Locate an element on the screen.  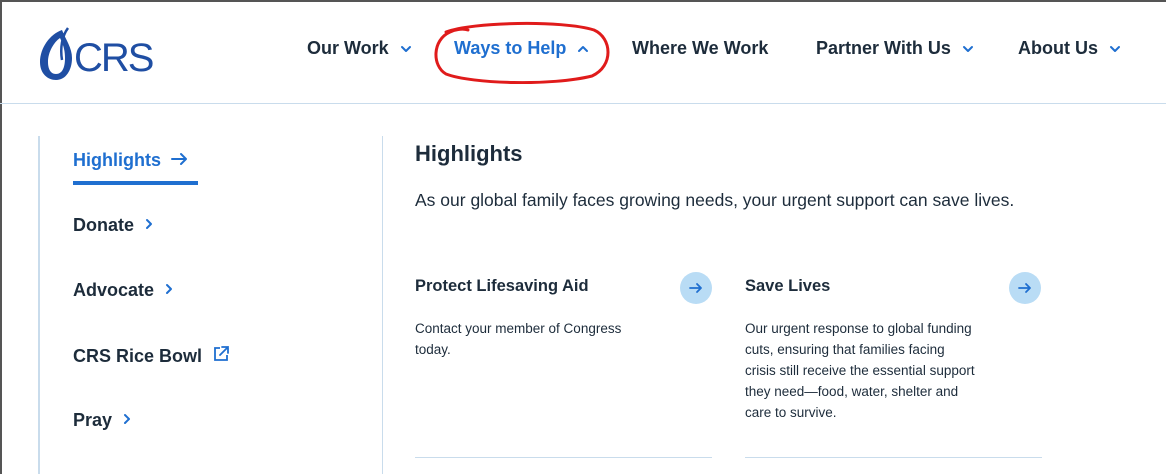
sidebar-item-highlights: Highlights is located at coordinates (131, 160).